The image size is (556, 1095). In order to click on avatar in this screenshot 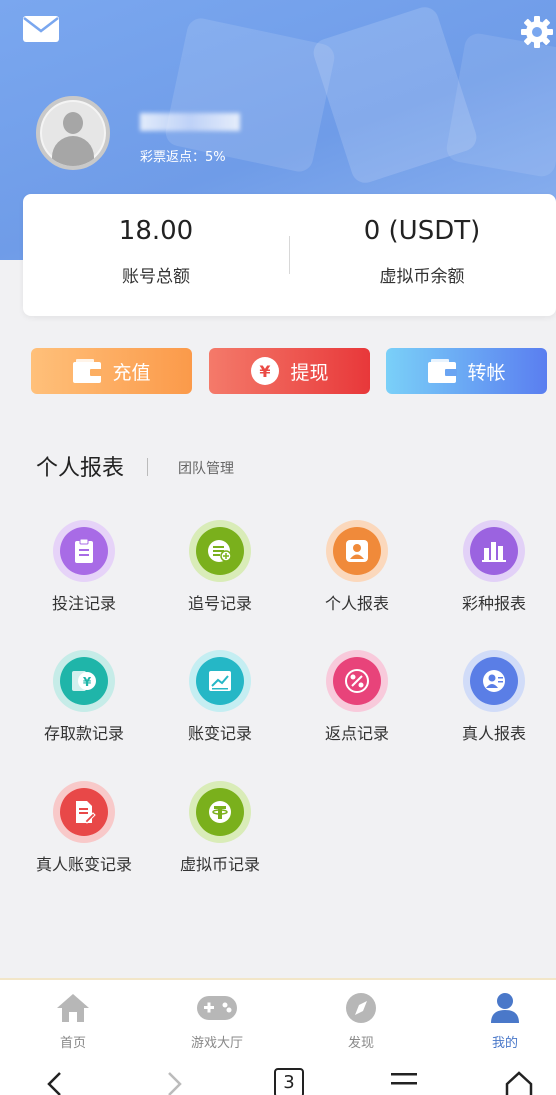, I will do `click(73, 133)`.